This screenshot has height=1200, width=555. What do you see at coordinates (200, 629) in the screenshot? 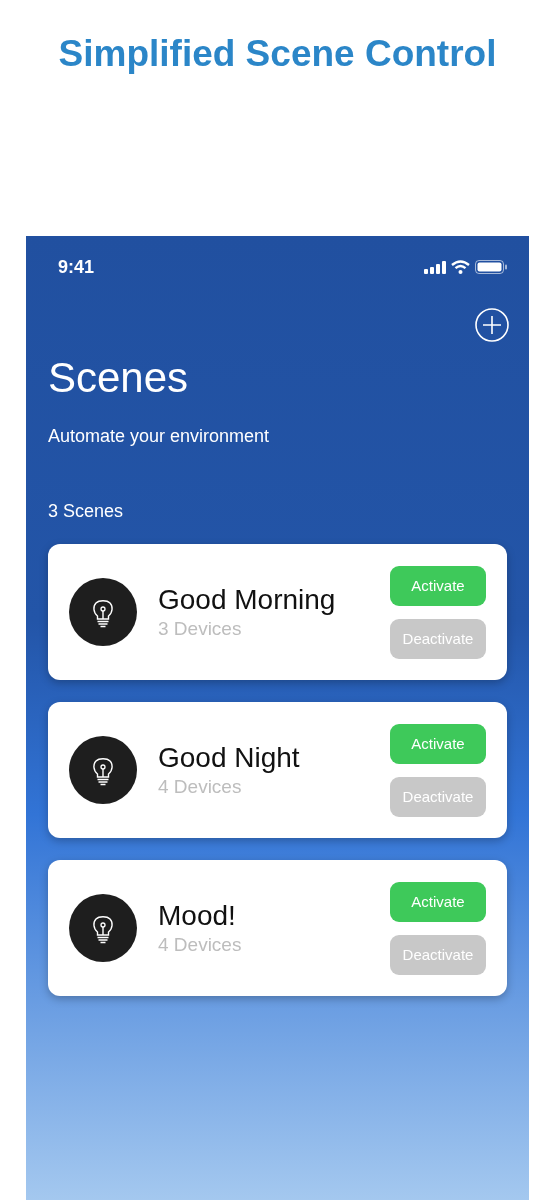
I see `device-count: 3 Devices` at bounding box center [200, 629].